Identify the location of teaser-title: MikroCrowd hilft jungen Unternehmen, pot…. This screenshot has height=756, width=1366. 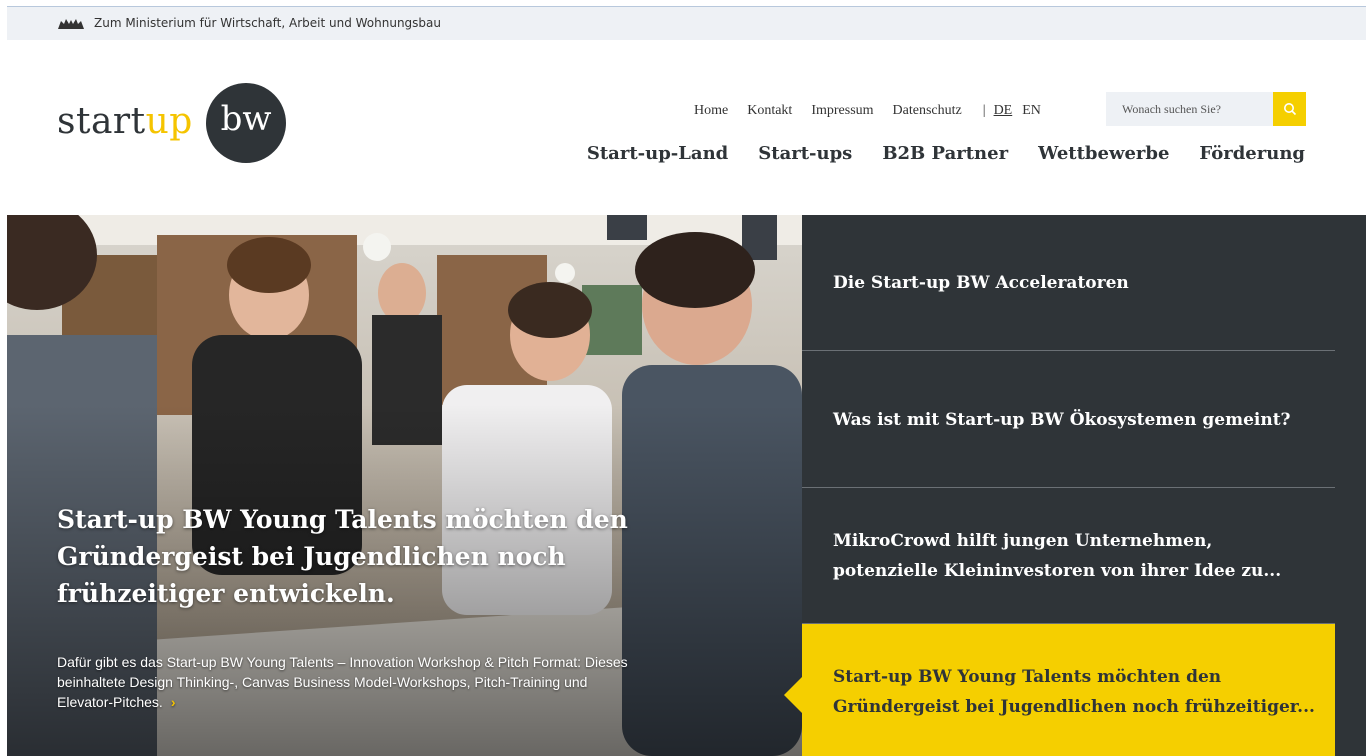
(1057, 556).